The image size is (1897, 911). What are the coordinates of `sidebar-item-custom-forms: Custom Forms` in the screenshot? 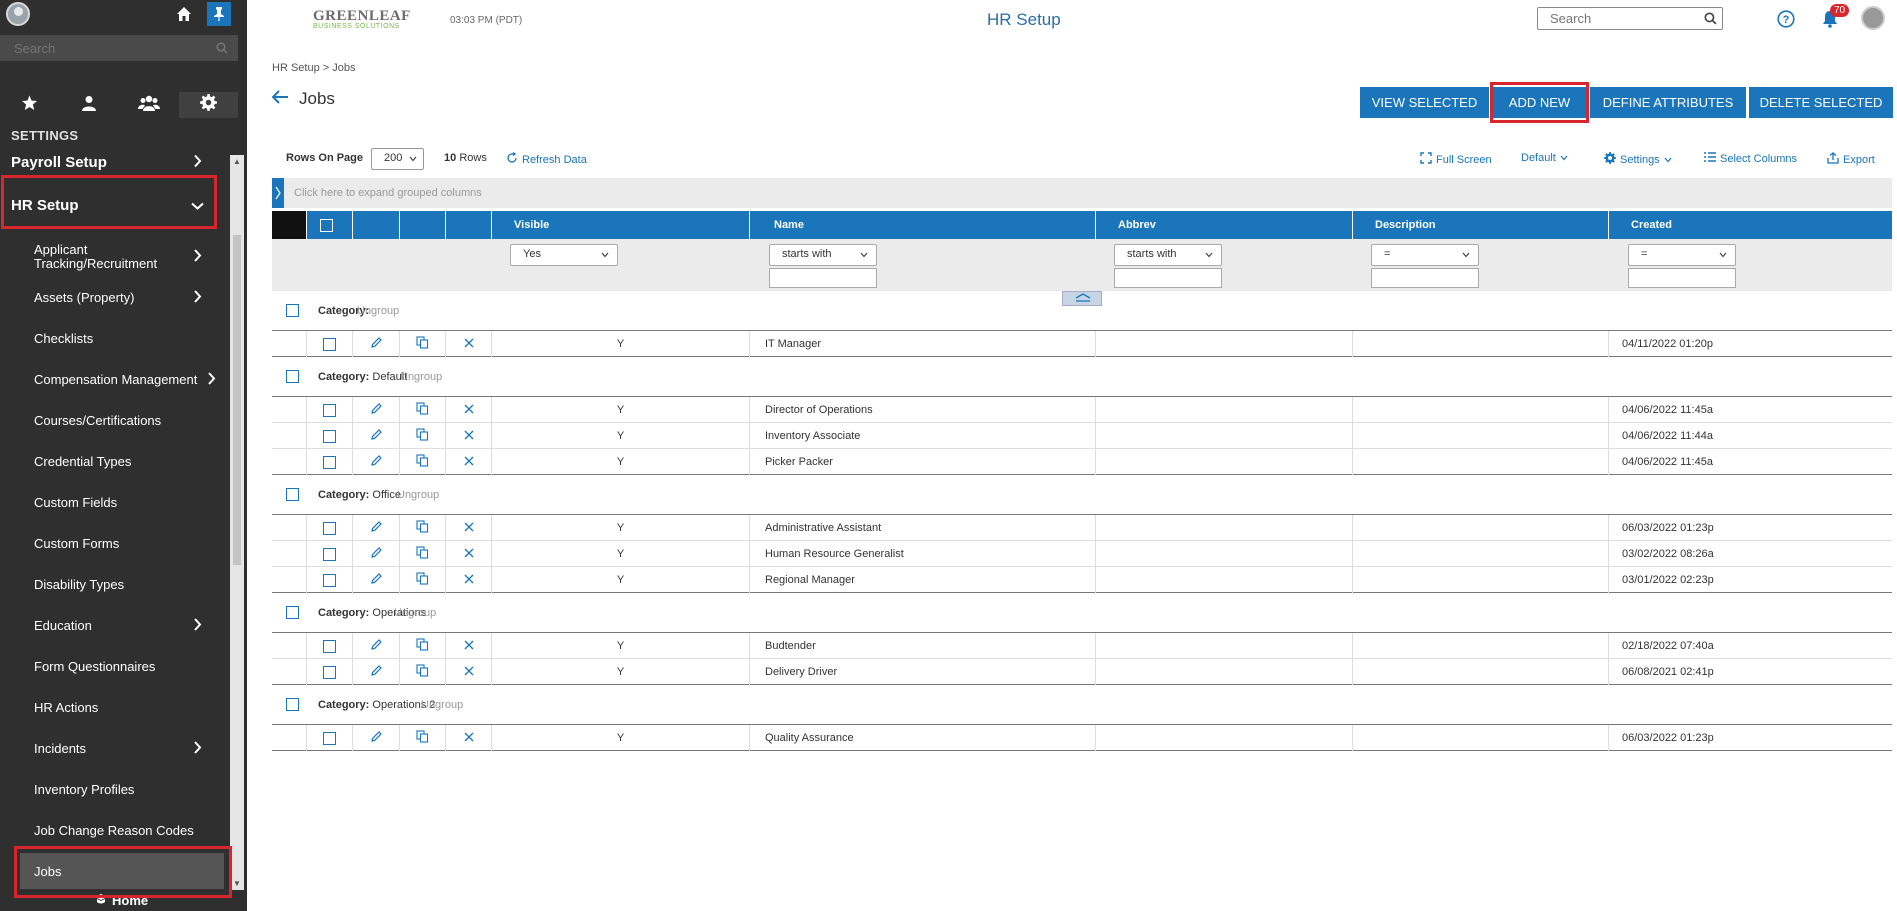 It's located at (114, 543).